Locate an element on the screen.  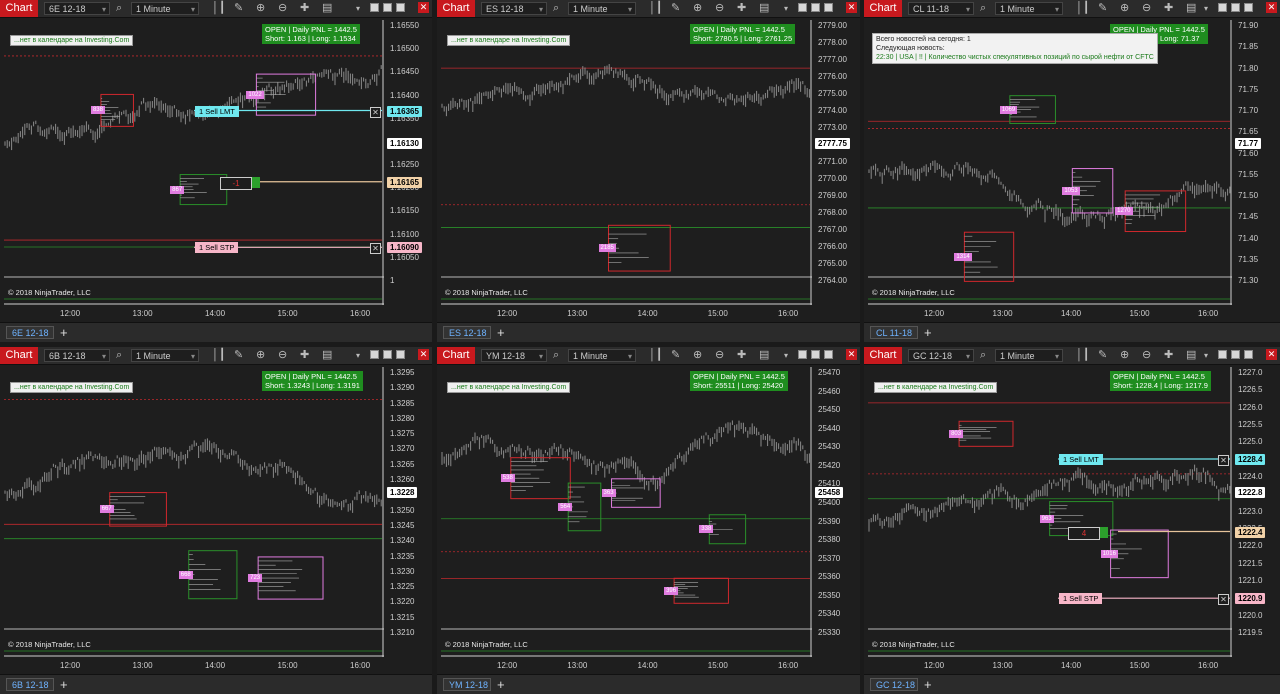
instrument-selector: YM 12-18 is located at coordinates (514, 356).